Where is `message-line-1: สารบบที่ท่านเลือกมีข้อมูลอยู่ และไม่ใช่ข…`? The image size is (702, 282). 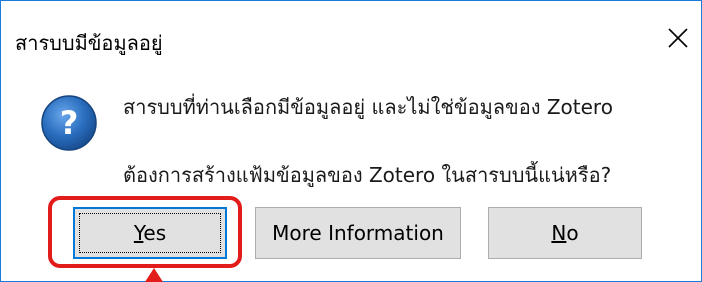
message-line-1: สารบบที่ท่านเลือกมีข้อมูลอยู่ และไม่ใช่ข… is located at coordinates (368, 107).